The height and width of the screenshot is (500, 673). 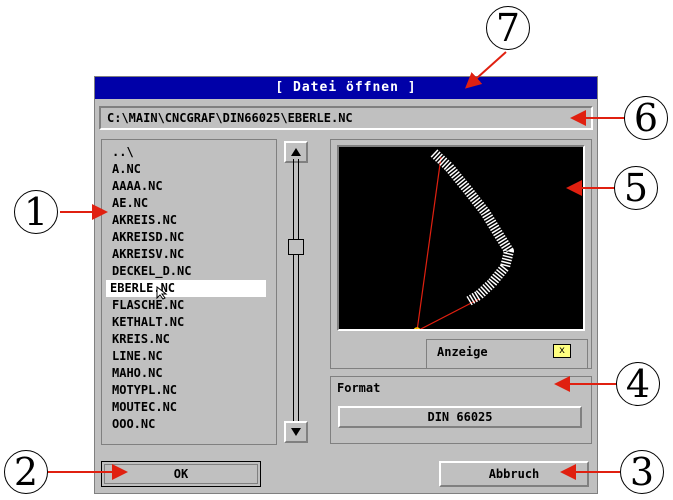 I want to click on callout-6: 6, so click(x=646, y=118).